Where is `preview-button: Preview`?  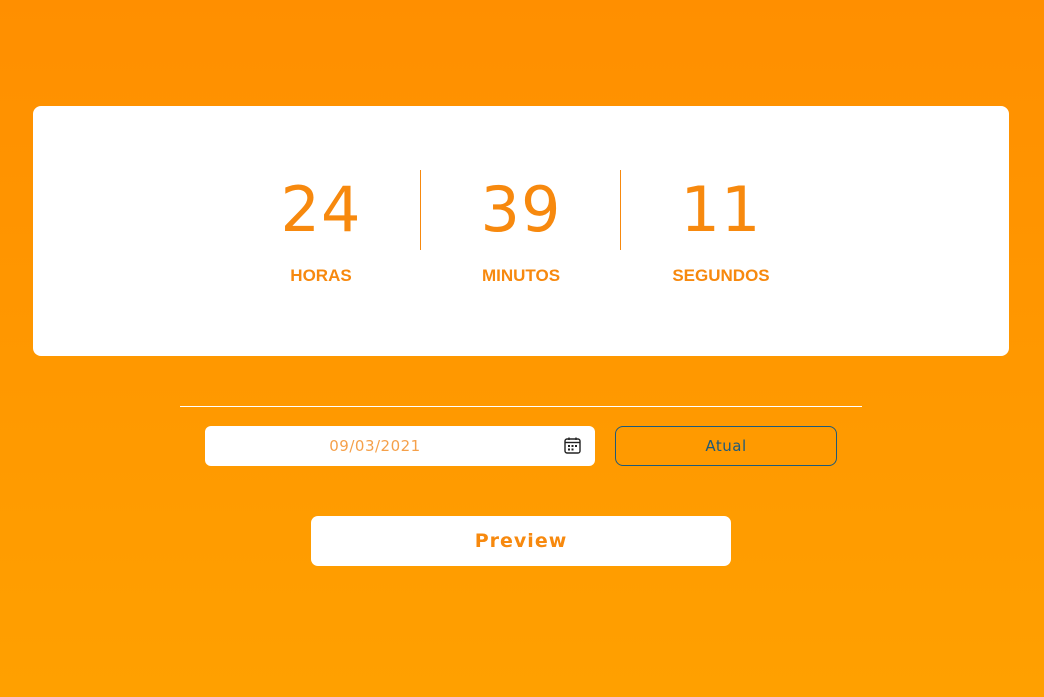 preview-button: Preview is located at coordinates (521, 541).